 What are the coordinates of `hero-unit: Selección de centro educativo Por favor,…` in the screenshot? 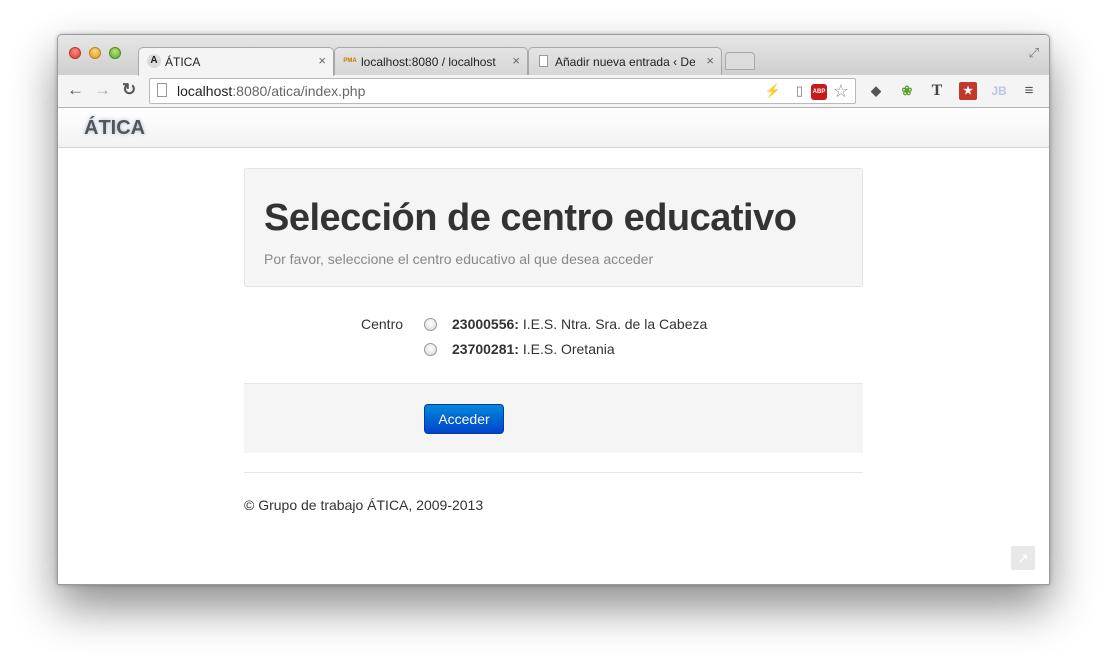 It's located at (553, 227).